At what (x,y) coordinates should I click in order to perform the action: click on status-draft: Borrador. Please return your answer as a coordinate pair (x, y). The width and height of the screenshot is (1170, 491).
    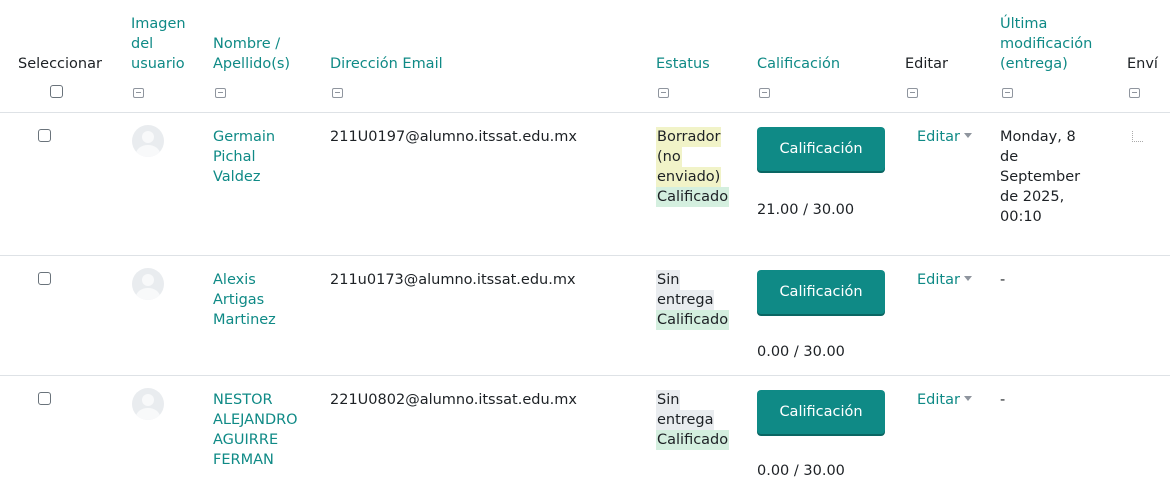
    Looking at the image, I should click on (689, 137).